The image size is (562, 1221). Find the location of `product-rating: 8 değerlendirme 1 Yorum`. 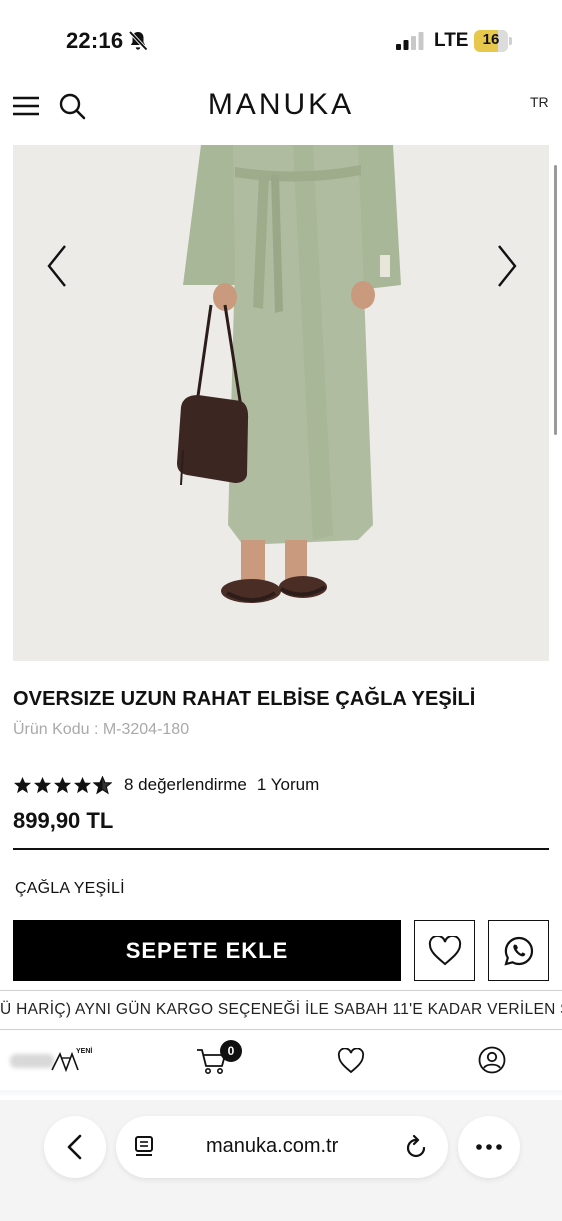

product-rating: 8 değerlendirme 1 Yorum is located at coordinates (166, 785).